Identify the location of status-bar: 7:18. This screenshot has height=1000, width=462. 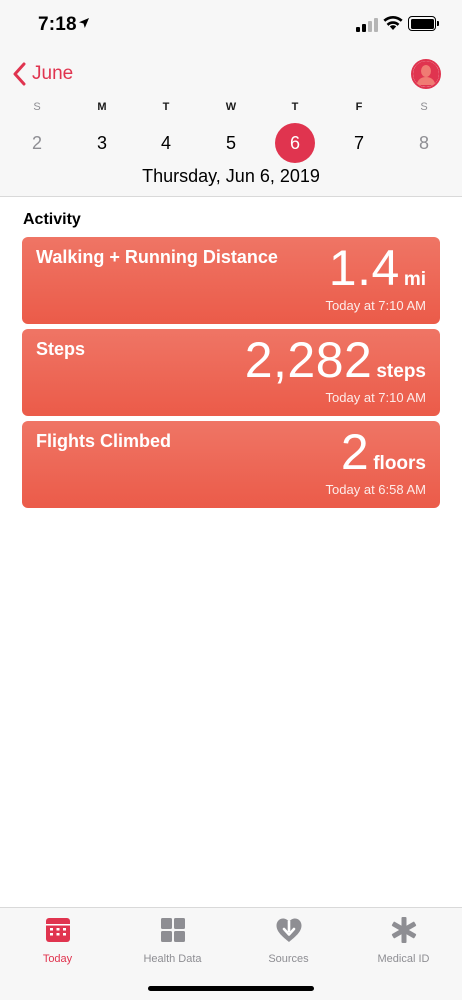
(231, 24).